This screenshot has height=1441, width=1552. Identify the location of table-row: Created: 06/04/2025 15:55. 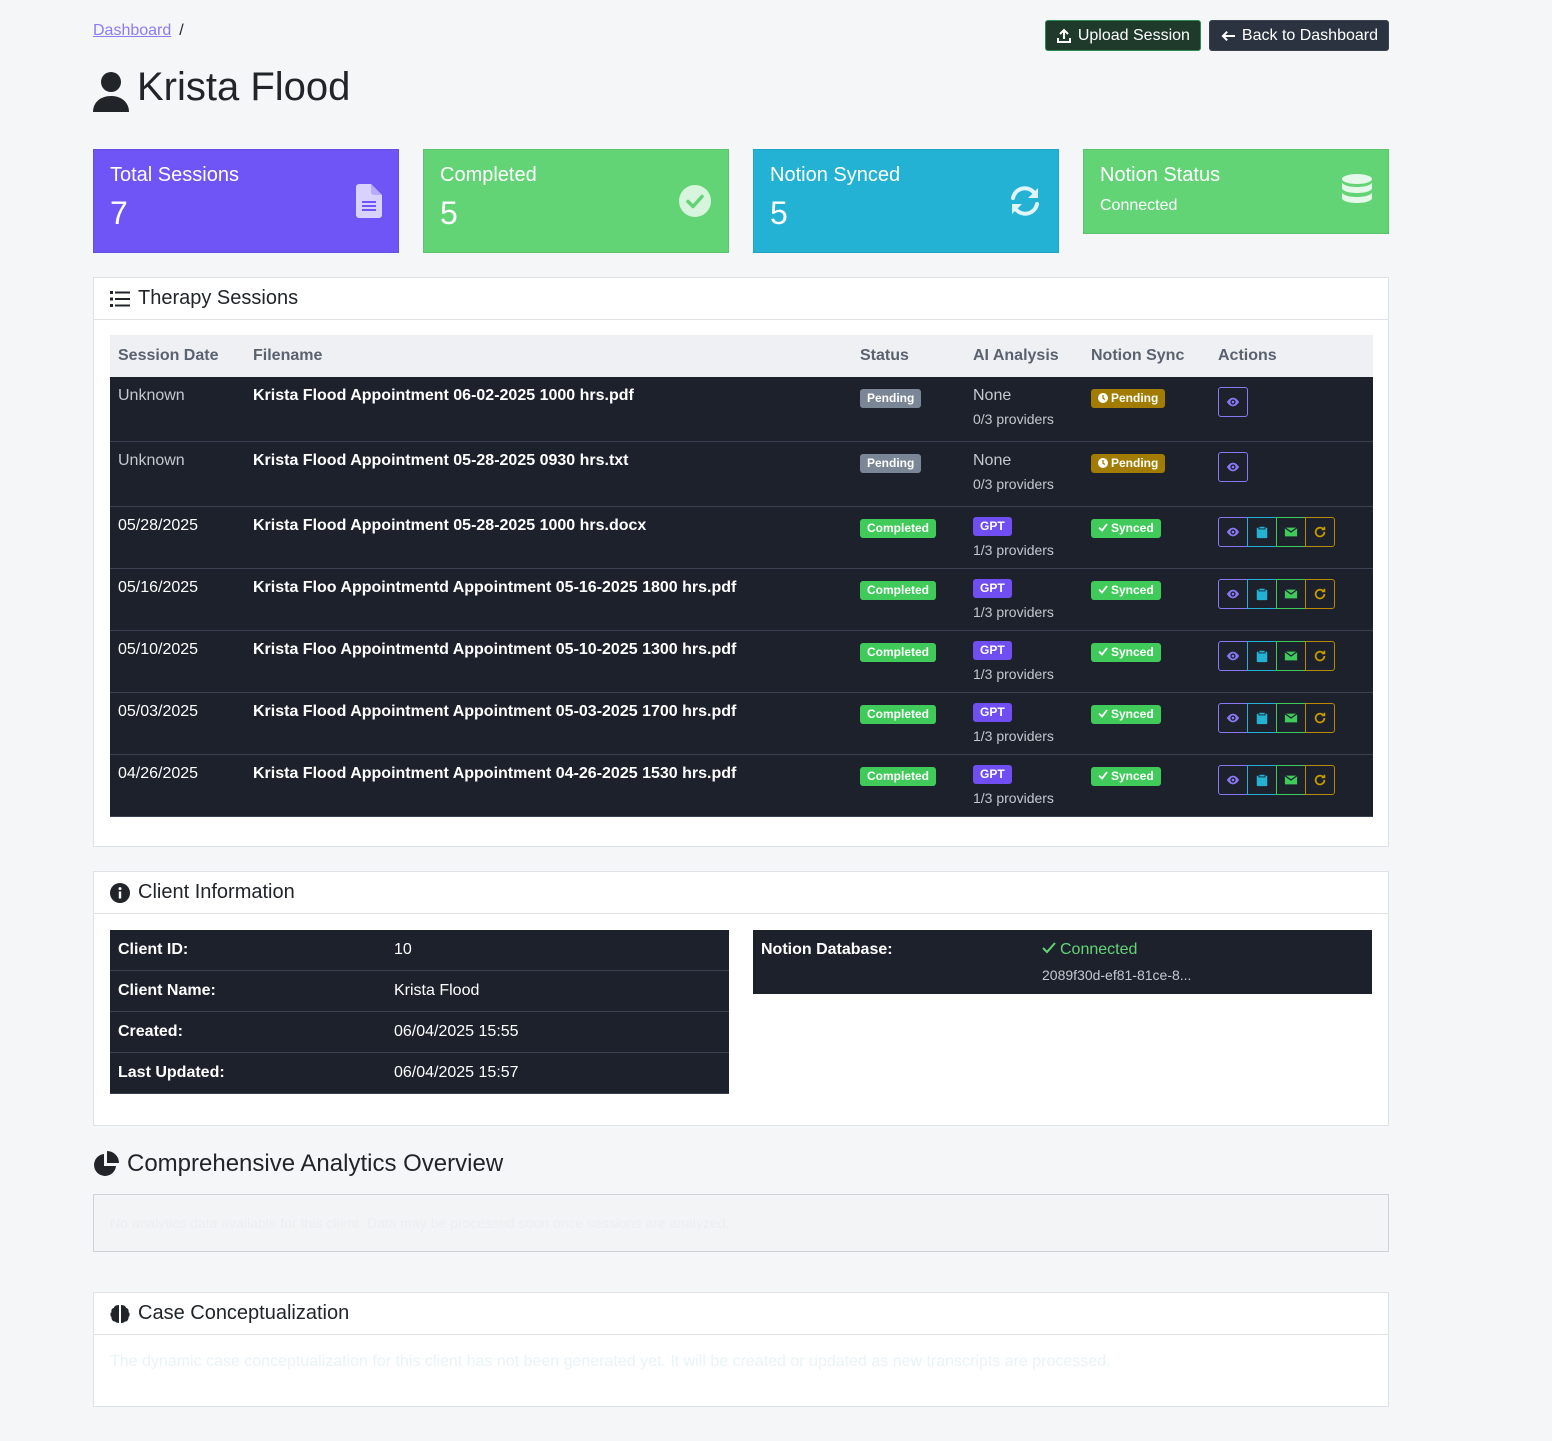
(419, 1032).